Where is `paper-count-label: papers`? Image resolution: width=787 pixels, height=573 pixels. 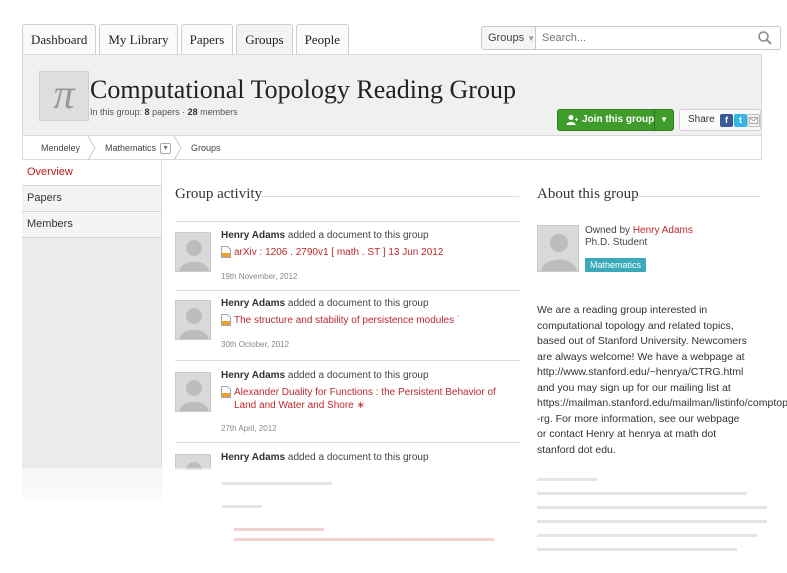
paper-count-label: papers is located at coordinates (166, 112).